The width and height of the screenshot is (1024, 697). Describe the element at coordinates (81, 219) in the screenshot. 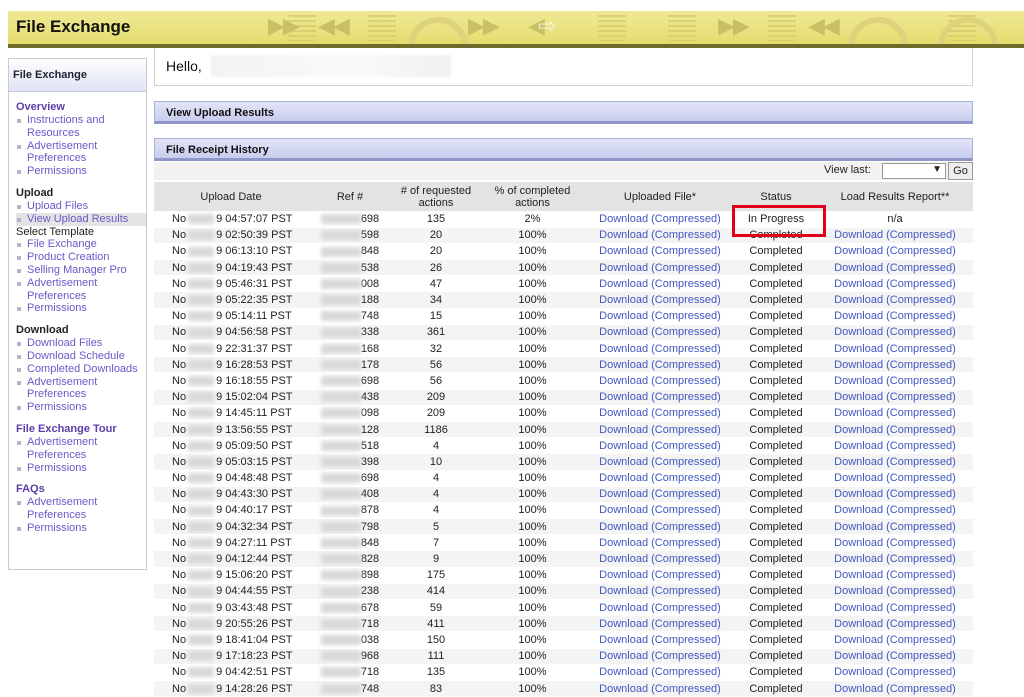

I see `sidebar-item: View Upload Results` at that location.